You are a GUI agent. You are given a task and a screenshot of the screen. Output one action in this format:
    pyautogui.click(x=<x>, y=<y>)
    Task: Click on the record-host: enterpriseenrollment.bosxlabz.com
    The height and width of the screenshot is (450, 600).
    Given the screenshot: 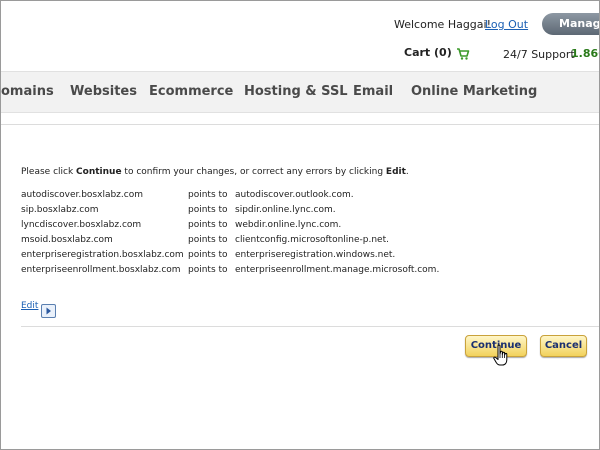 What is the action you would take?
    pyautogui.click(x=101, y=270)
    